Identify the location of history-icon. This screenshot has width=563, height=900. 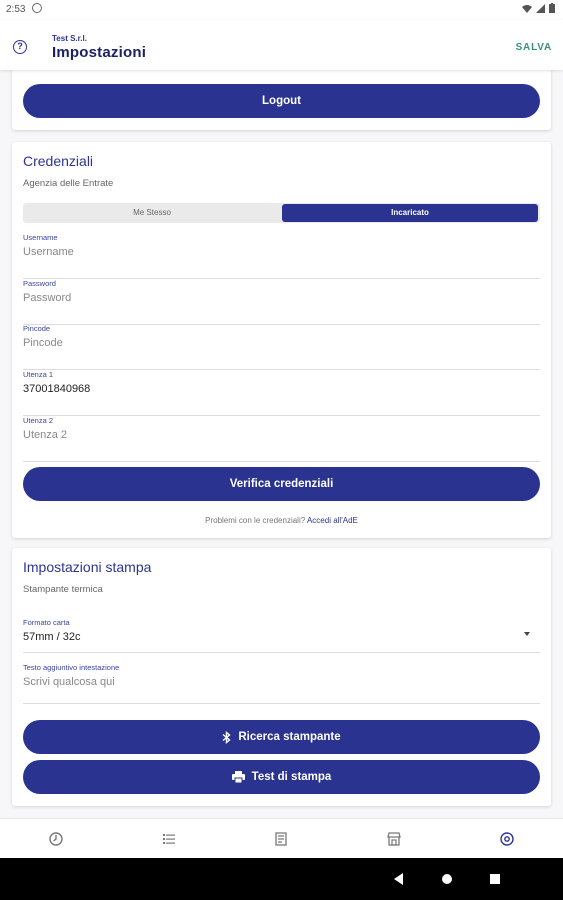
(56, 839).